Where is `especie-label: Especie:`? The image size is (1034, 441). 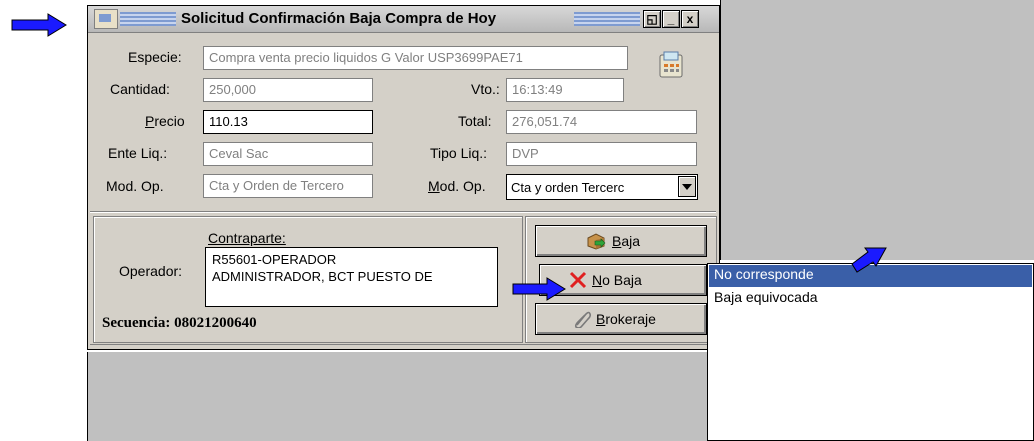 especie-label: Especie: is located at coordinates (155, 57).